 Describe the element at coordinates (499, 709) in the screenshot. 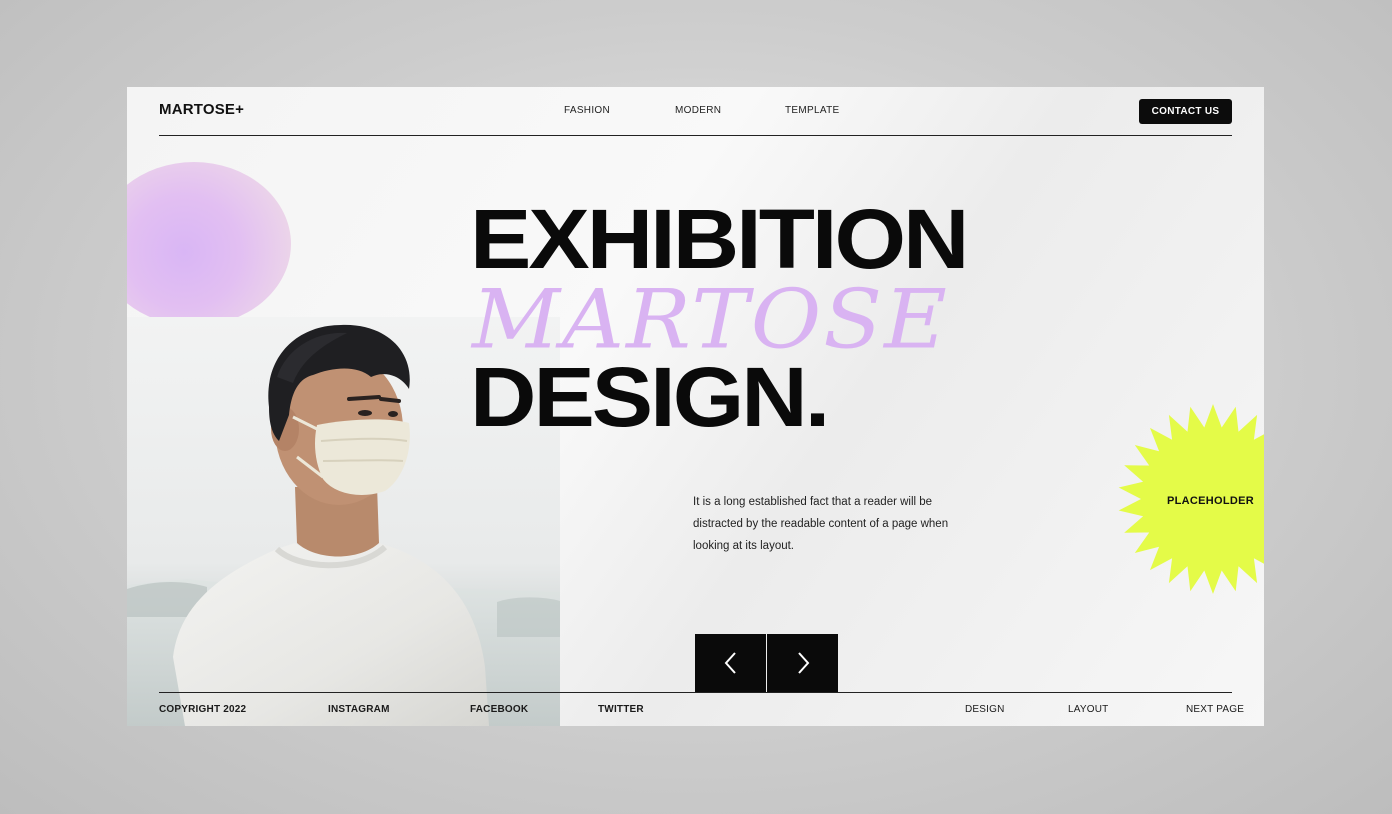

I see `footer-link-facebook: FACEBOOK` at that location.